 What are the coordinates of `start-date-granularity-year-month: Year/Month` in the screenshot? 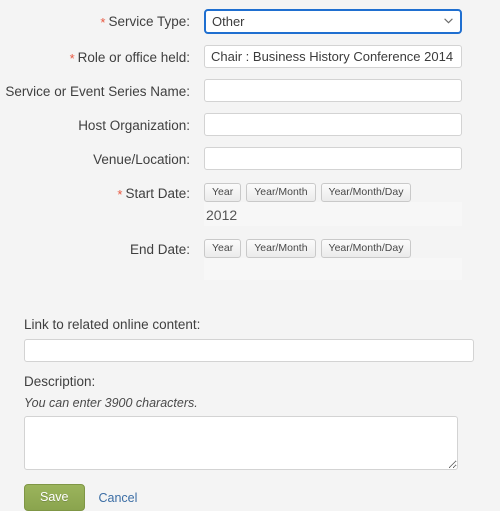 It's located at (281, 192).